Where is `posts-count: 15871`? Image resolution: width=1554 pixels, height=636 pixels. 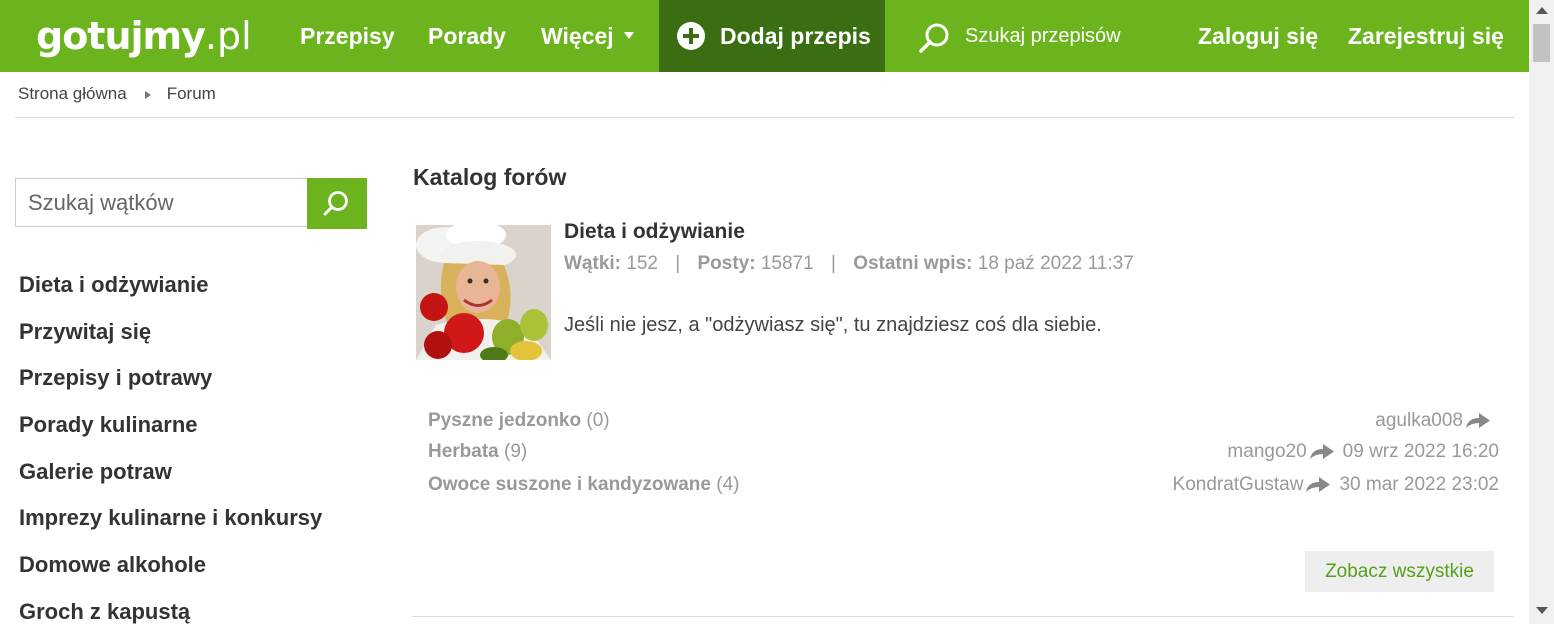 posts-count: 15871 is located at coordinates (787, 263).